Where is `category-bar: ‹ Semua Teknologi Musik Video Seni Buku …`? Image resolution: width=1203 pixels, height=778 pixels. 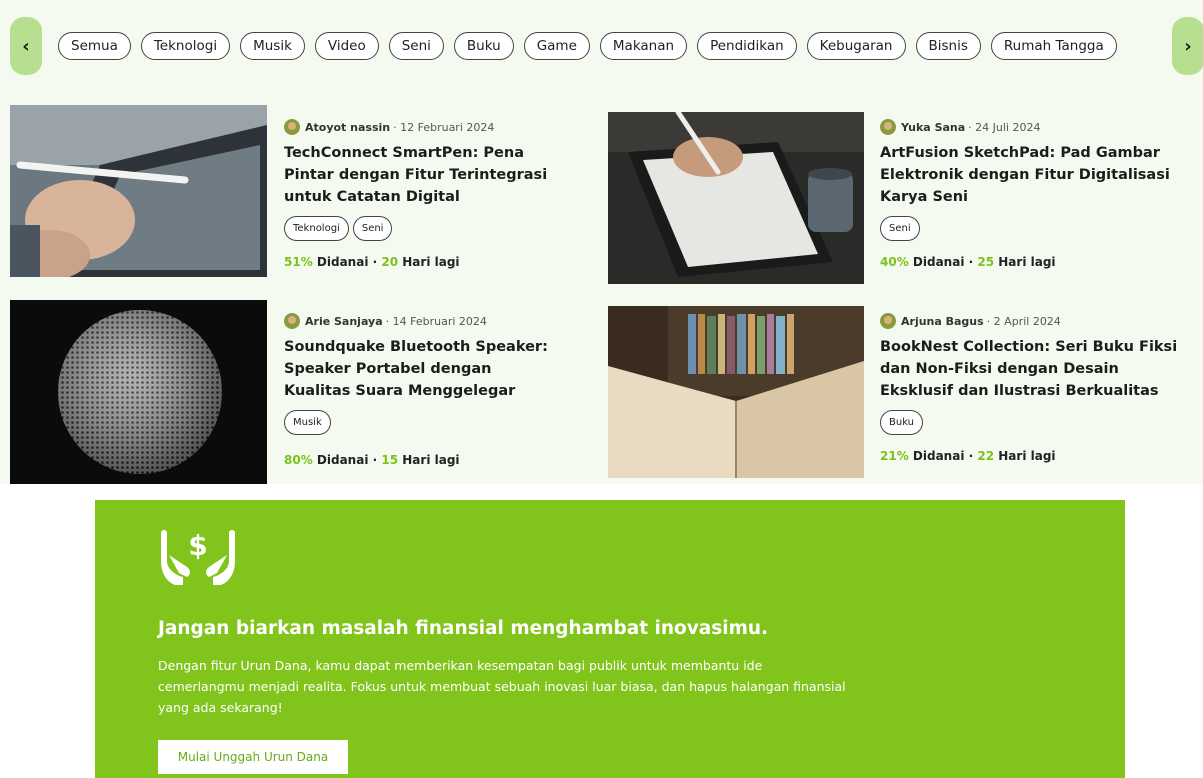 category-bar: ‹ Semua Teknologi Musik Video Seni Buku … is located at coordinates (601, 47).